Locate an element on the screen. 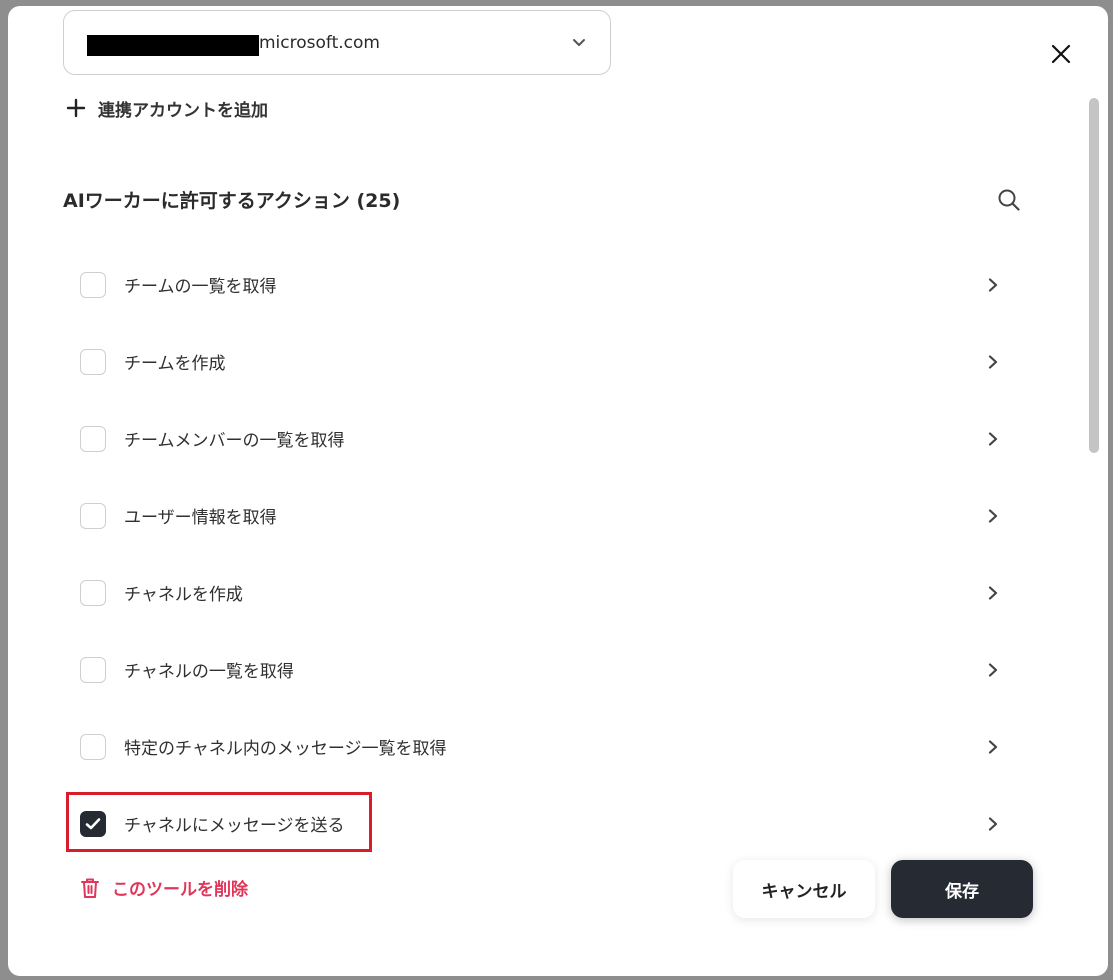  add-account-button: 連携アカウントを追加 is located at coordinates (167, 108).